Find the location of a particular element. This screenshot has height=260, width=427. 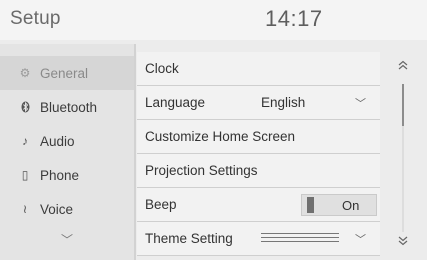

language-value: English is located at coordinates (283, 102).